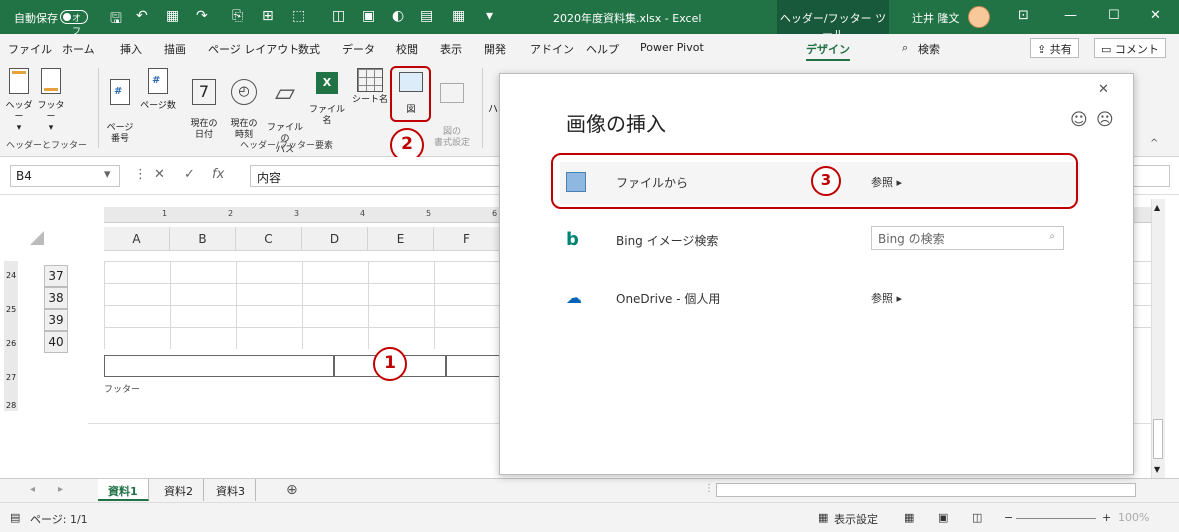 The height and width of the screenshot is (532, 1179). What do you see at coordinates (1070, 15) in the screenshot?
I see `minimize-icon: —` at bounding box center [1070, 15].